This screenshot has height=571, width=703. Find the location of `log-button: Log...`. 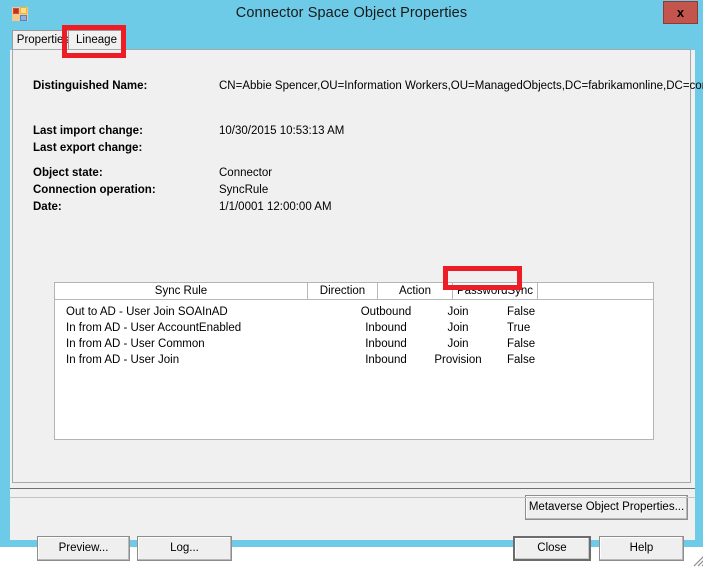

log-button: Log... is located at coordinates (184, 548).